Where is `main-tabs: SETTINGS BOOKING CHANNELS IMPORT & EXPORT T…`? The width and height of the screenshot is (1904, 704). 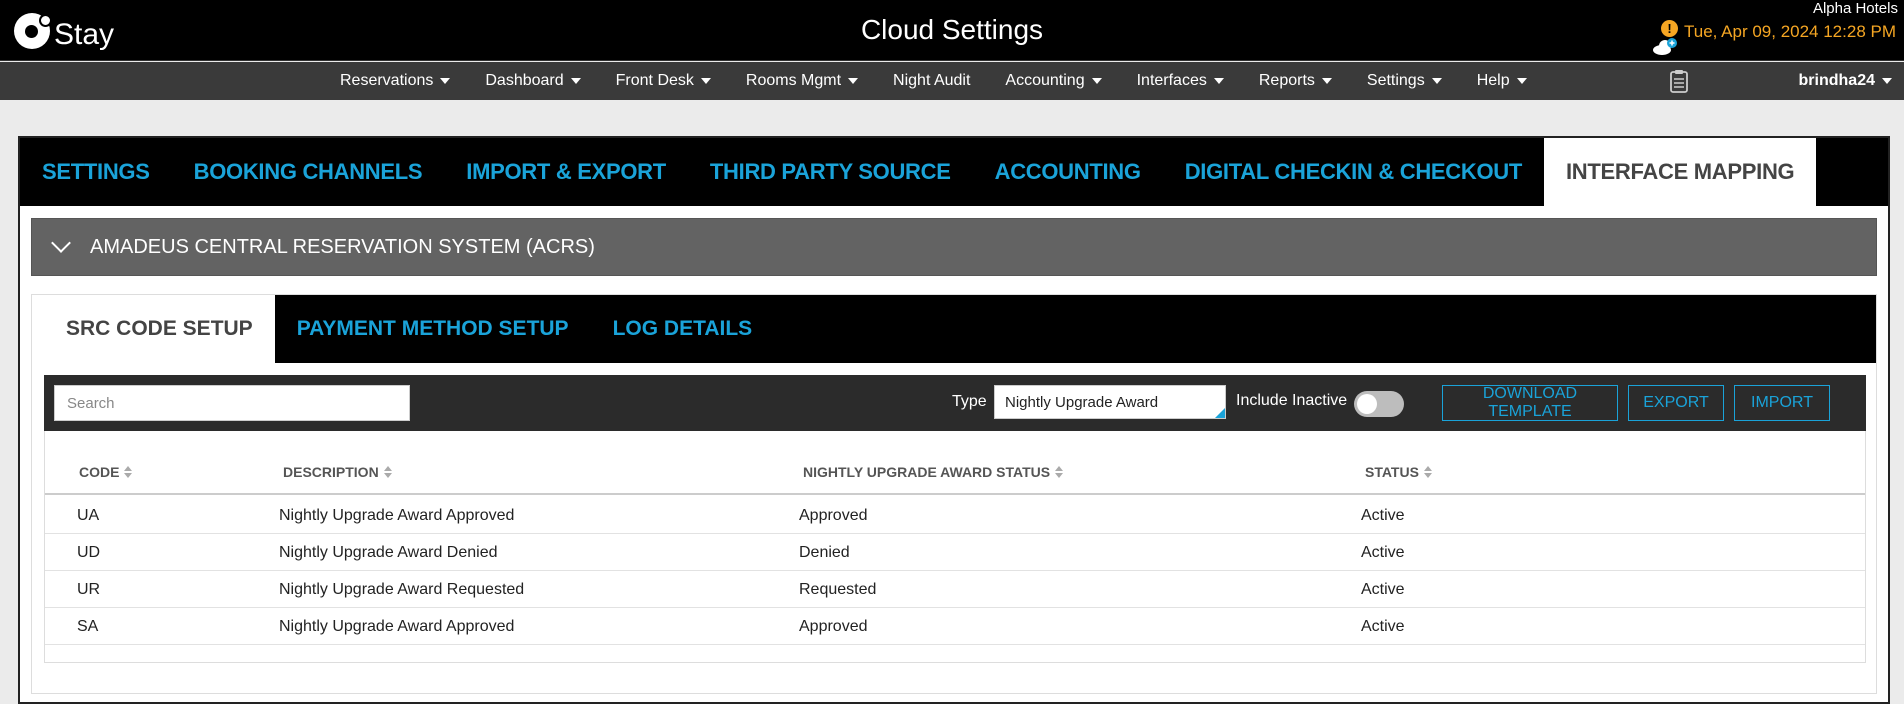 main-tabs: SETTINGS BOOKING CHANNELS IMPORT & EXPORT T… is located at coordinates (954, 172).